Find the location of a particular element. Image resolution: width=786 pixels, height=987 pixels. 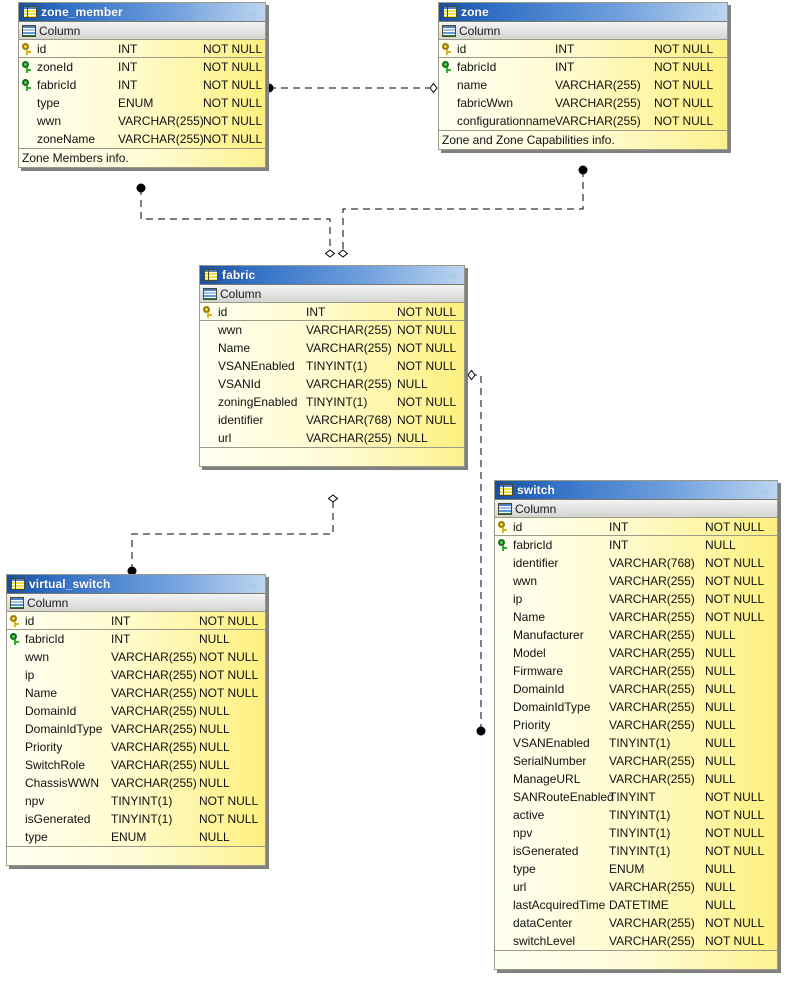

relationship-fabric-to-virtual_switch is located at coordinates (233, 535).